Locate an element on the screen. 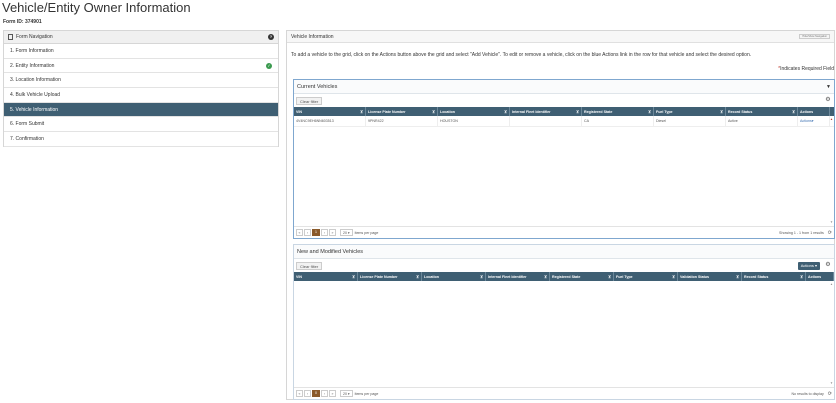 The image size is (836, 403). form-navigation-title: Form Navigation is located at coordinates (34, 37).